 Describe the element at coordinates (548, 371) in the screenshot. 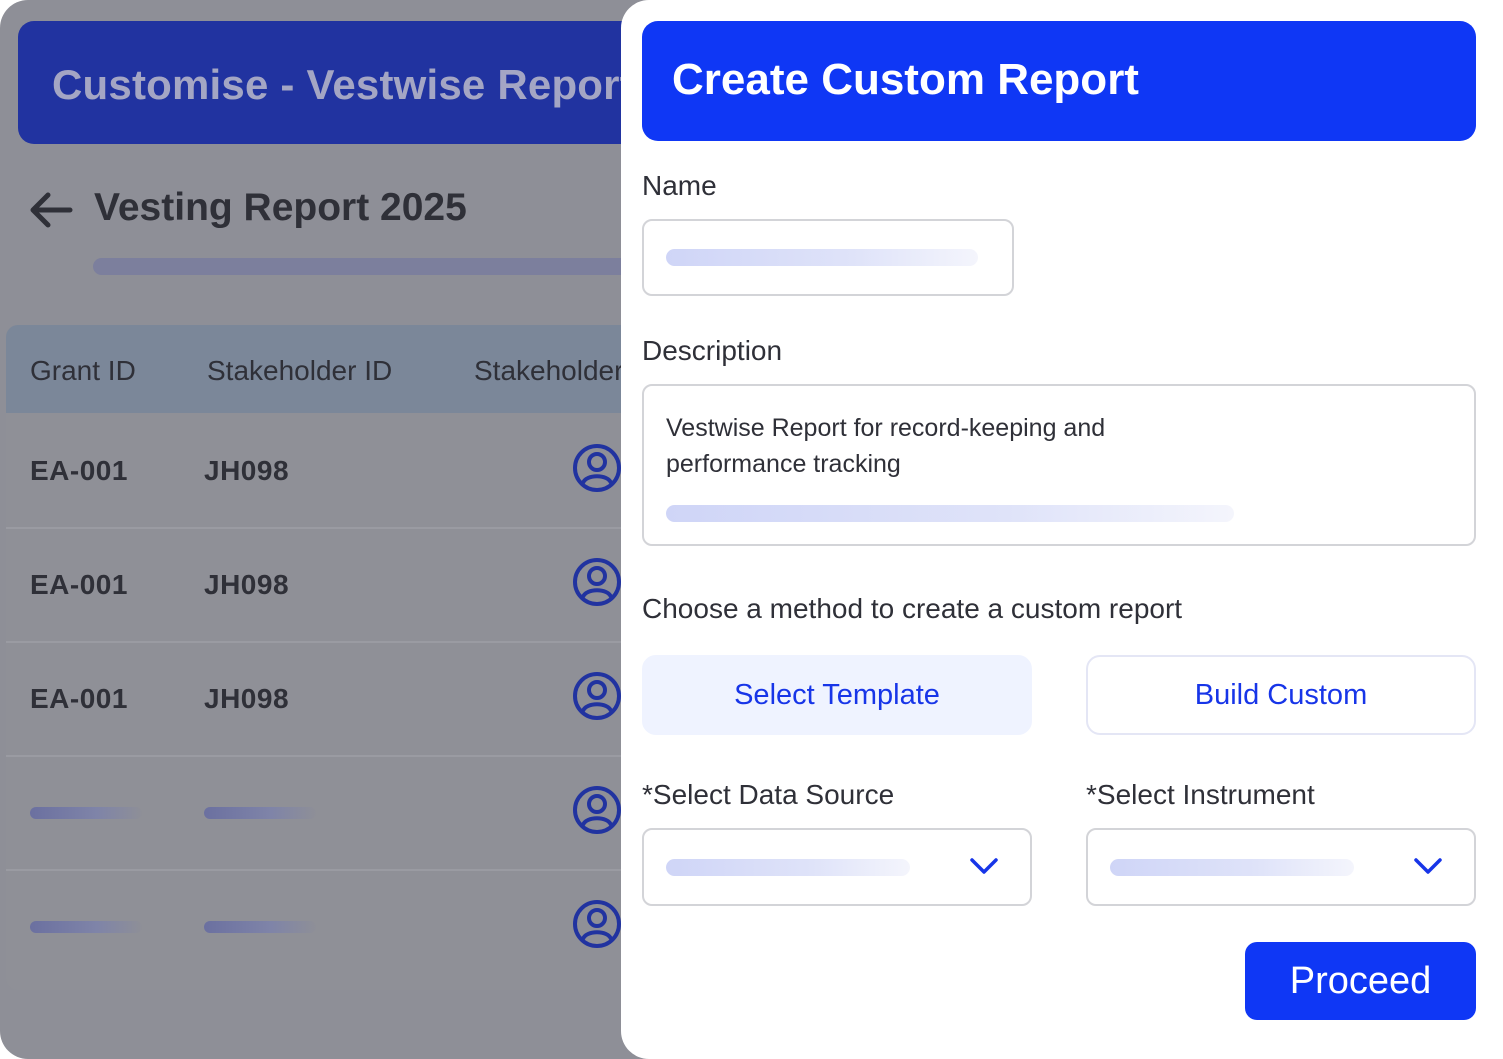

I see `column-header-stakeholder: Stakeholder` at that location.